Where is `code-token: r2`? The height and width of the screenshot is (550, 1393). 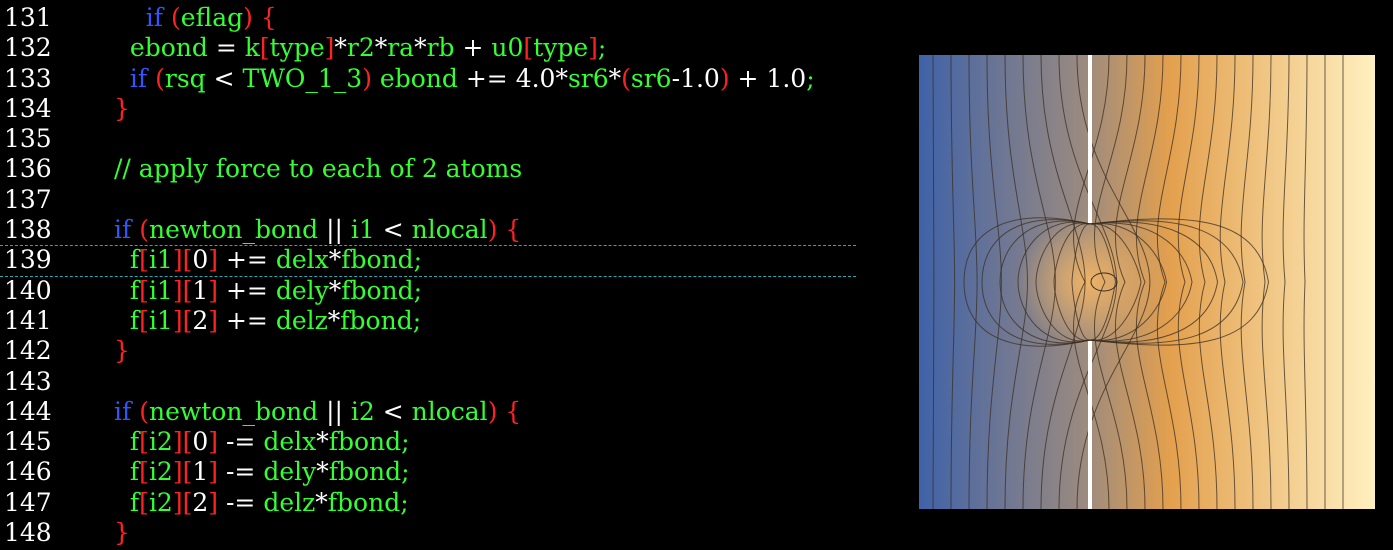 code-token: r2 is located at coordinates (360, 48).